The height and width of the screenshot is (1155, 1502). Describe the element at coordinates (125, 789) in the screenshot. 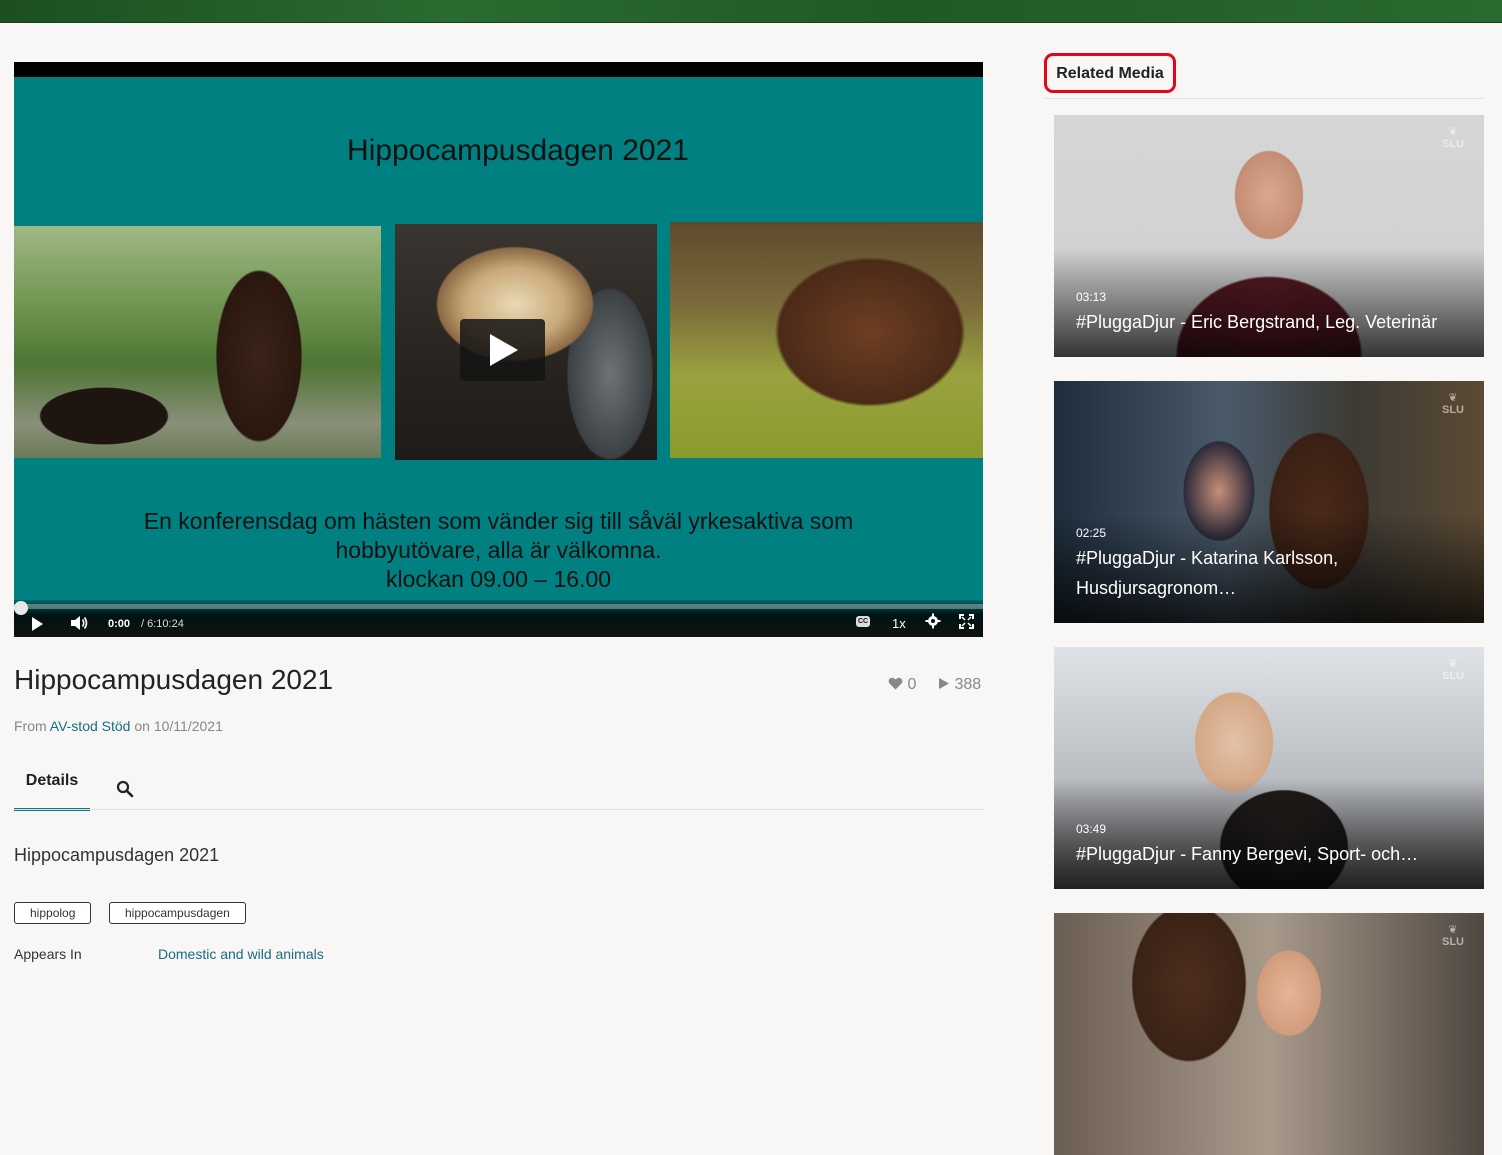

I see `search-icon` at that location.